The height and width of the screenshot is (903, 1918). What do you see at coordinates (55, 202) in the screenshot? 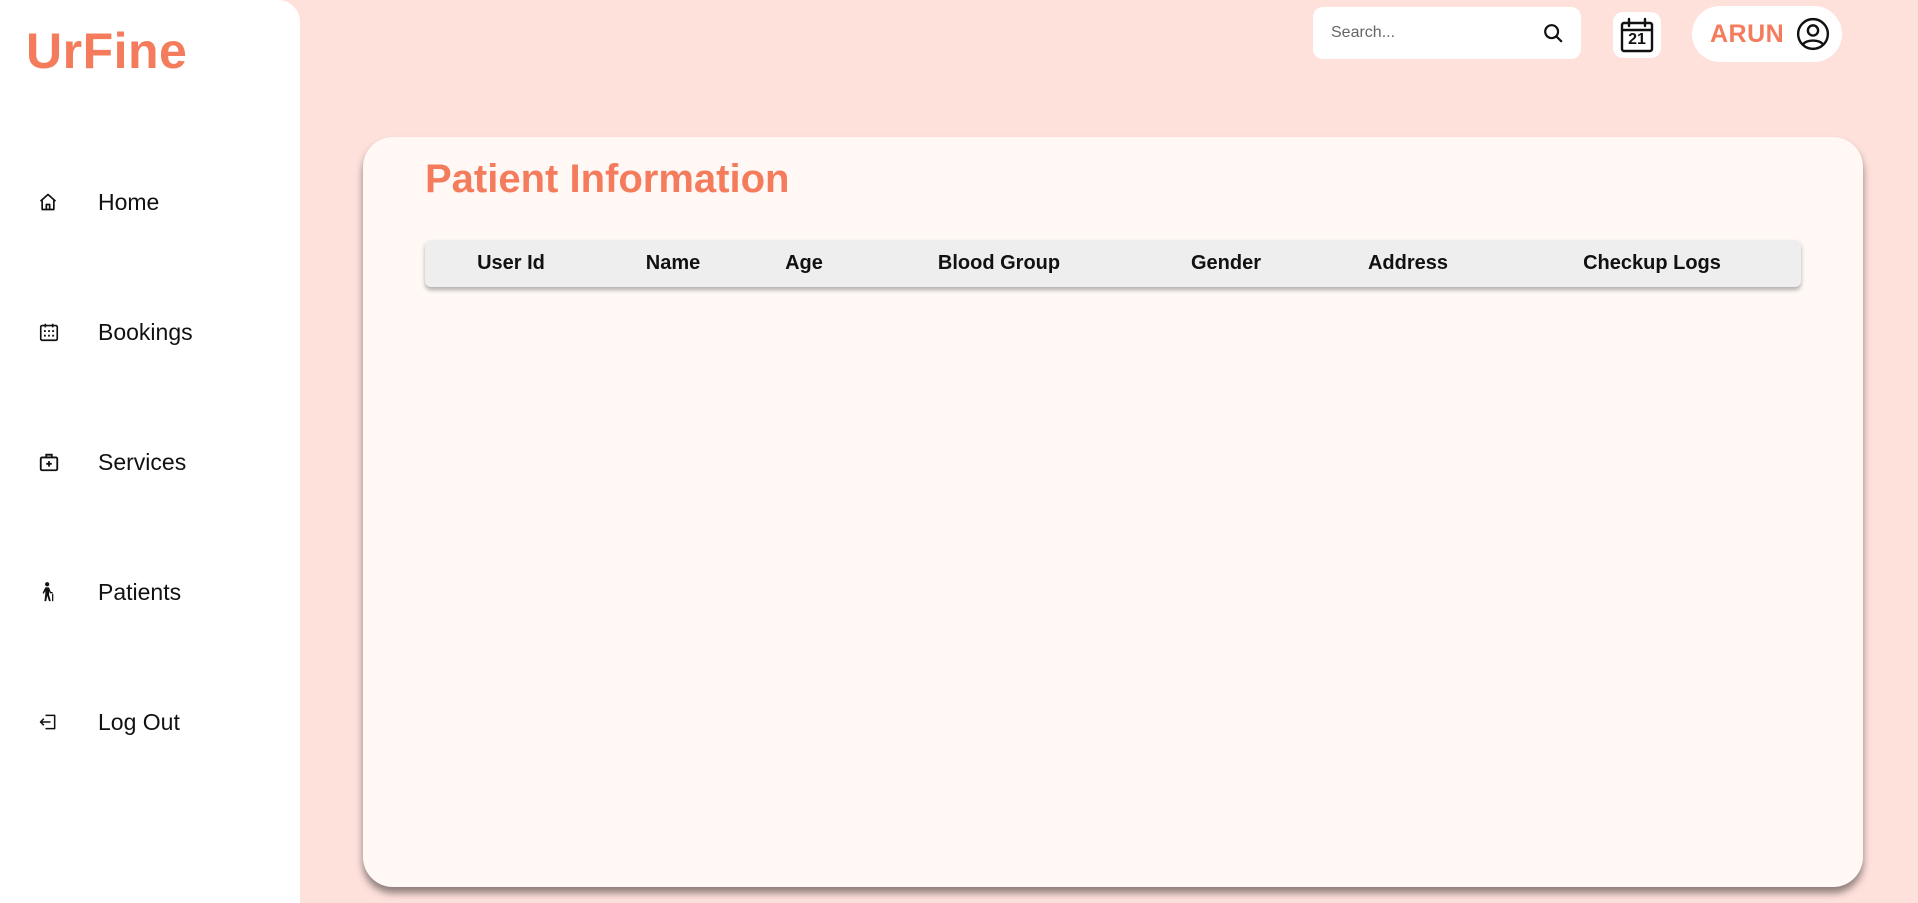
I see `home-icon` at bounding box center [55, 202].